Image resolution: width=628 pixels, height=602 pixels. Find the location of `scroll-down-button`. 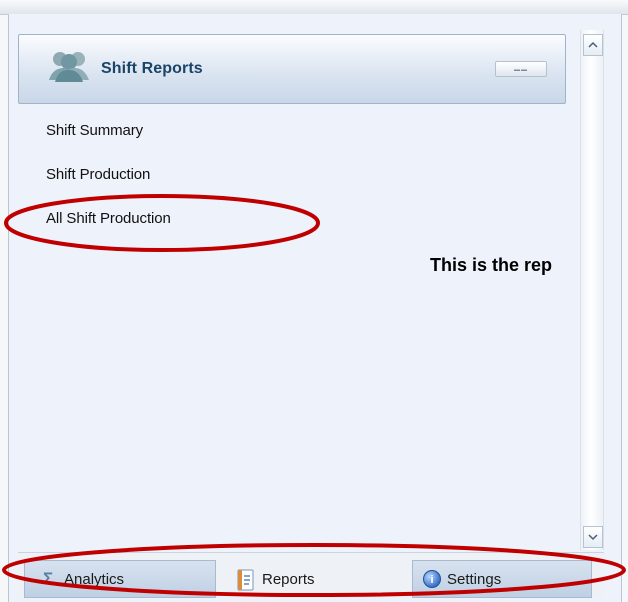

scroll-down-button is located at coordinates (593, 537).